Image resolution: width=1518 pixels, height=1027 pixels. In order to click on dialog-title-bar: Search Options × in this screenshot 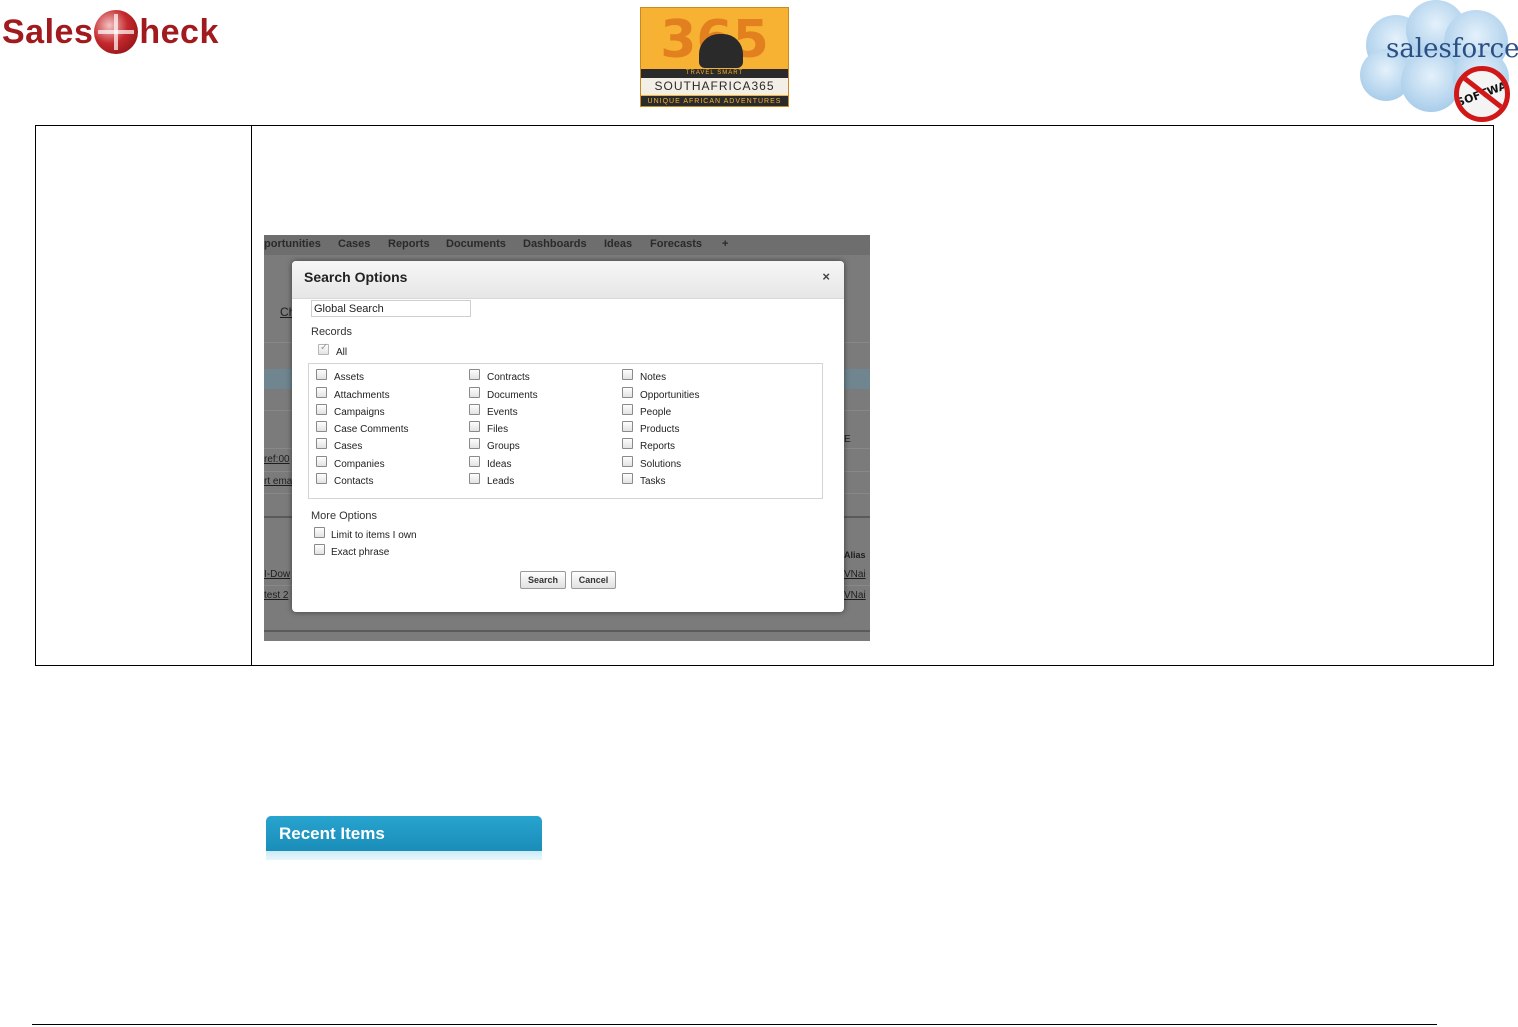, I will do `click(568, 280)`.